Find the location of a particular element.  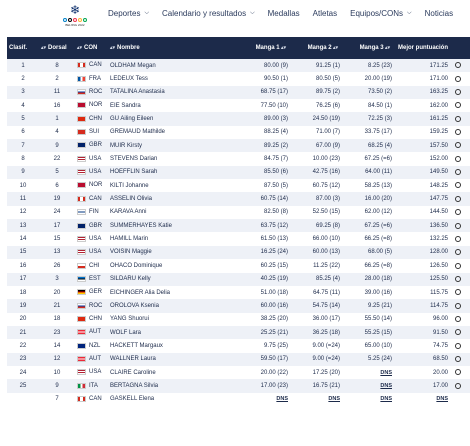

athlete-name: ASSELIN Olivia is located at coordinates (176, 198).